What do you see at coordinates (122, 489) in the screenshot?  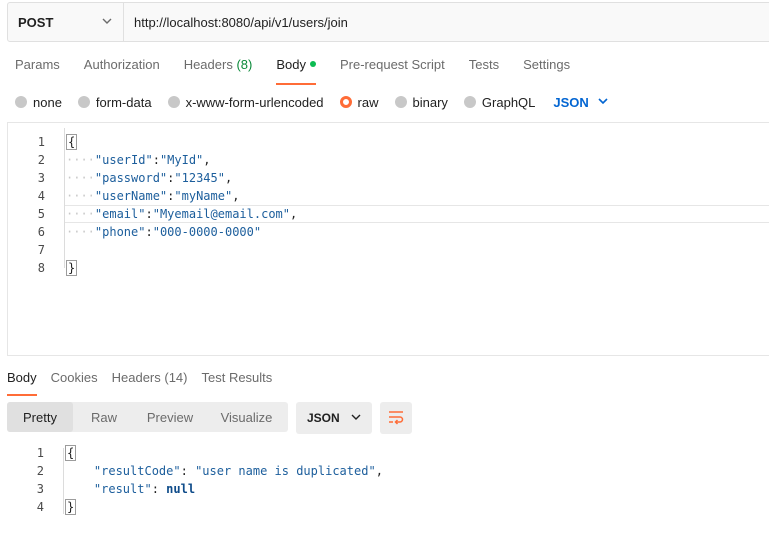 I see `json-key: "result"` at bounding box center [122, 489].